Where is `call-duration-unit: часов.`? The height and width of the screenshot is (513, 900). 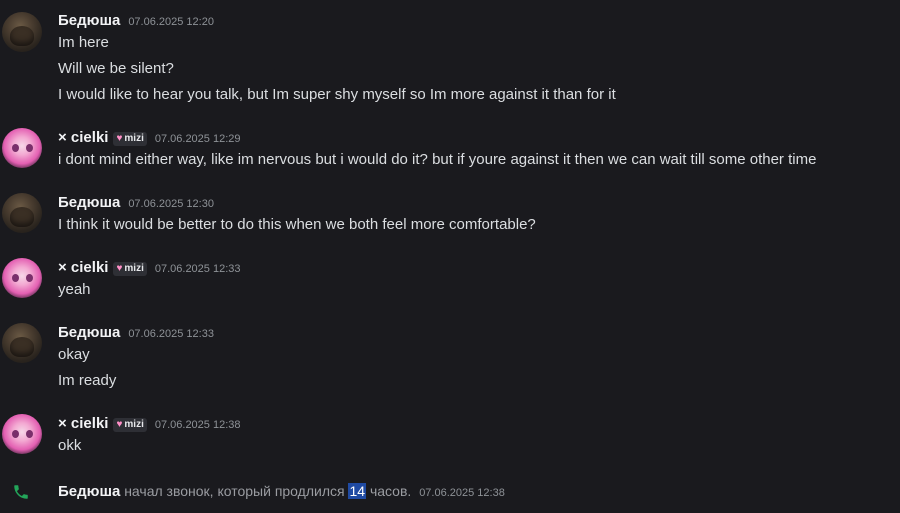 call-duration-unit: часов. is located at coordinates (390, 491).